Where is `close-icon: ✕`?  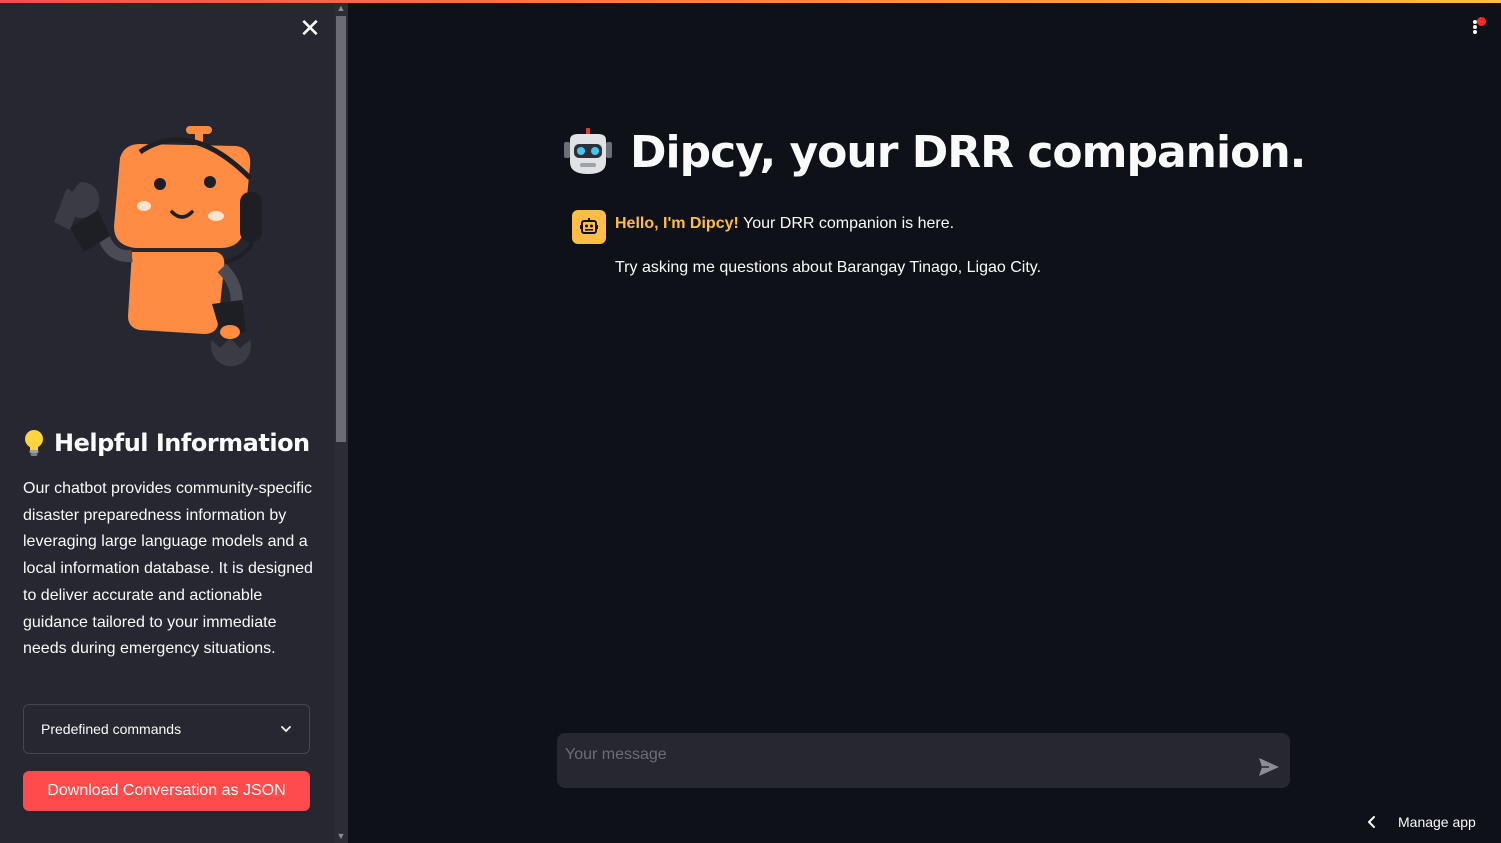 close-icon: ✕ is located at coordinates (310, 28).